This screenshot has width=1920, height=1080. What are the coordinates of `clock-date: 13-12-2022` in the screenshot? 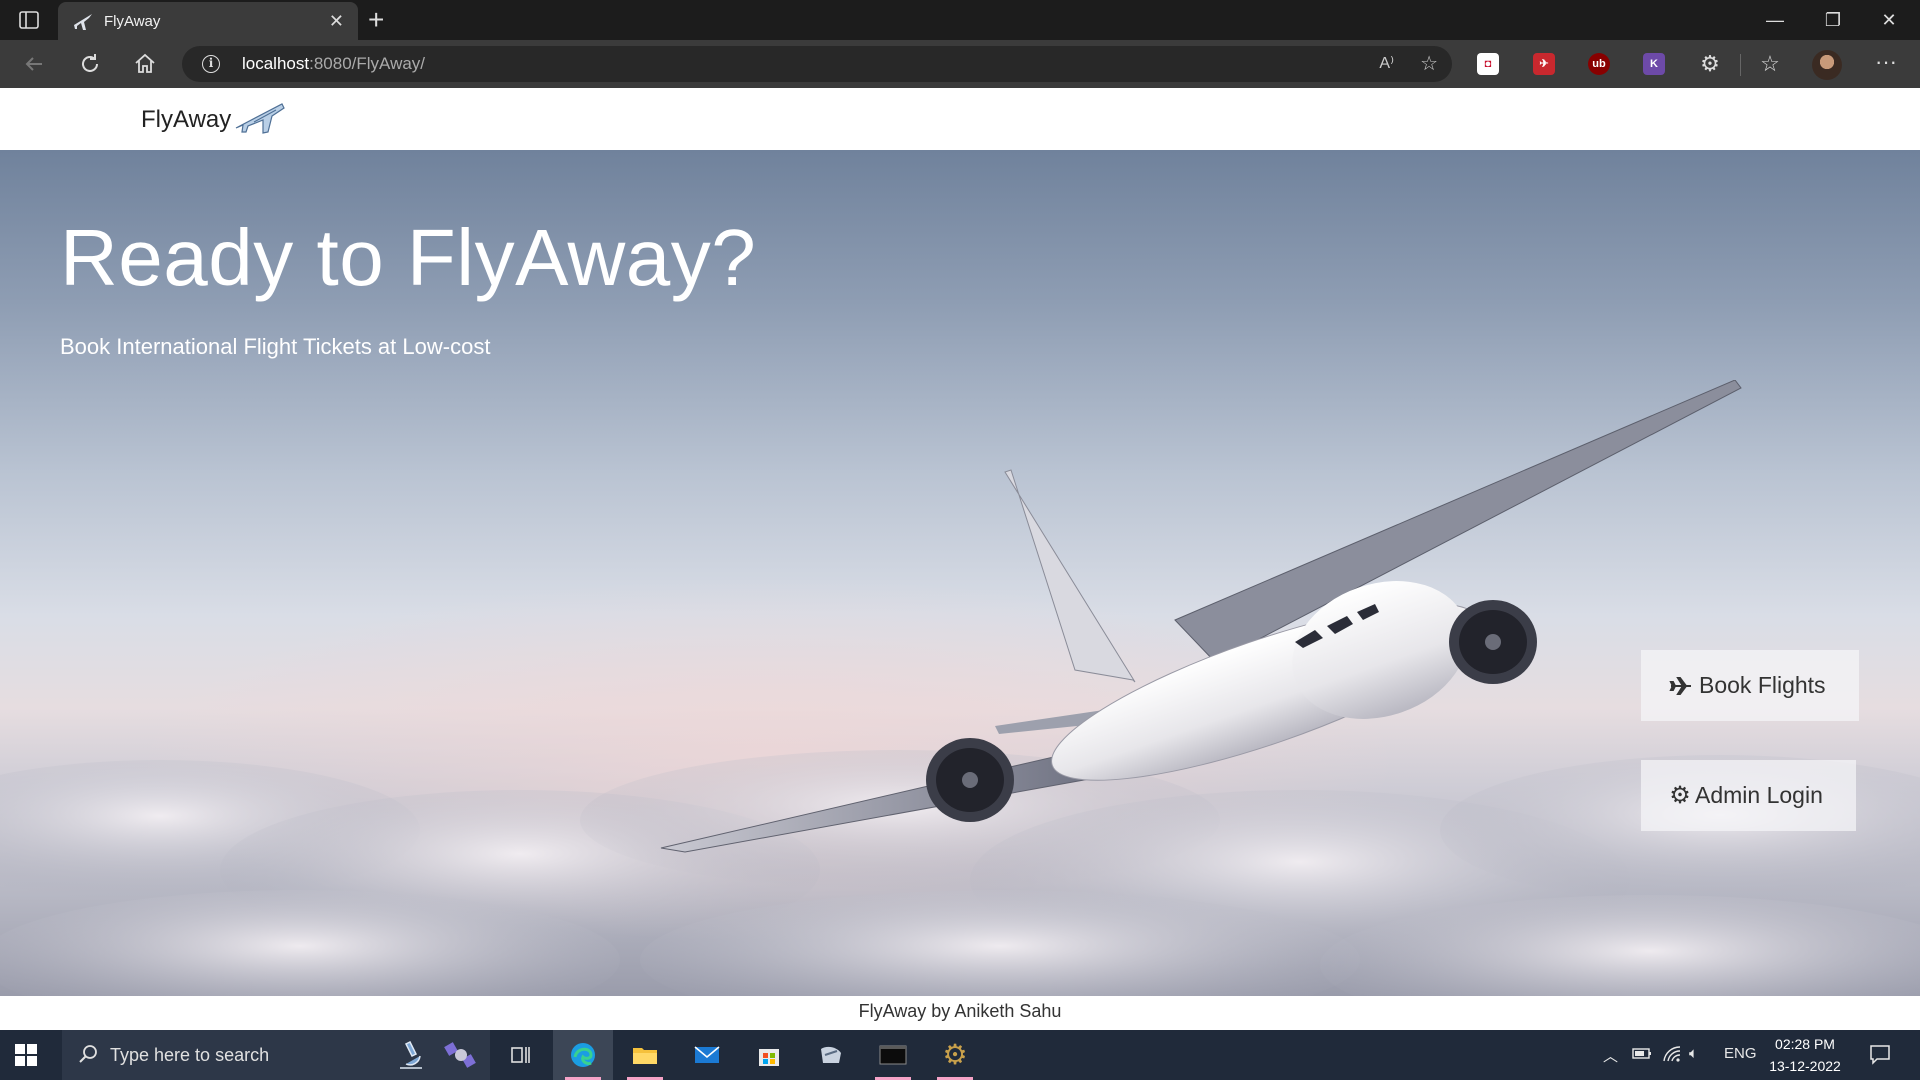 It's located at (1805, 1066).